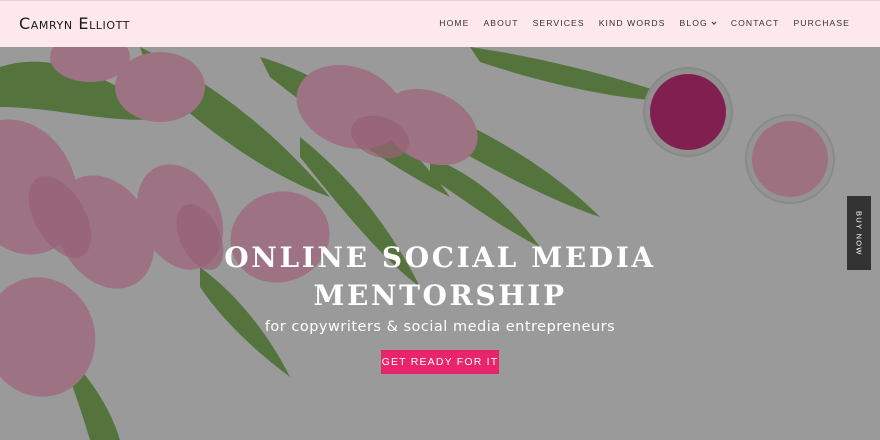 The height and width of the screenshot is (440, 880). I want to click on nav-home: Home, so click(454, 23).